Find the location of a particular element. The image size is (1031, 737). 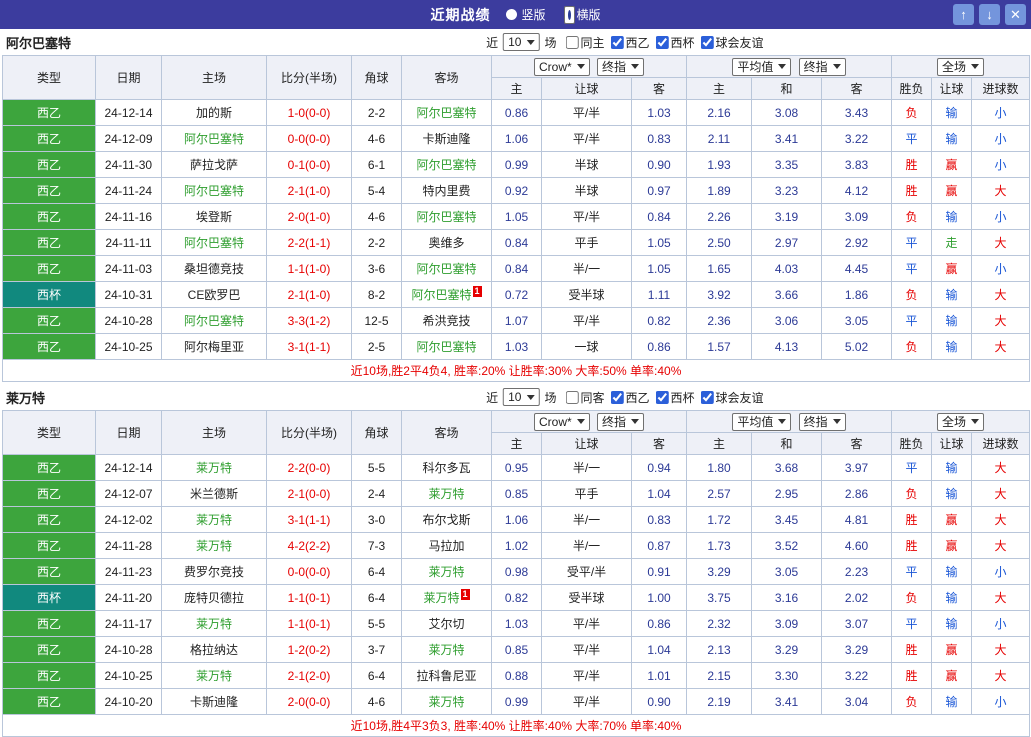

scroll-down-button: ↓ is located at coordinates (989, 14).